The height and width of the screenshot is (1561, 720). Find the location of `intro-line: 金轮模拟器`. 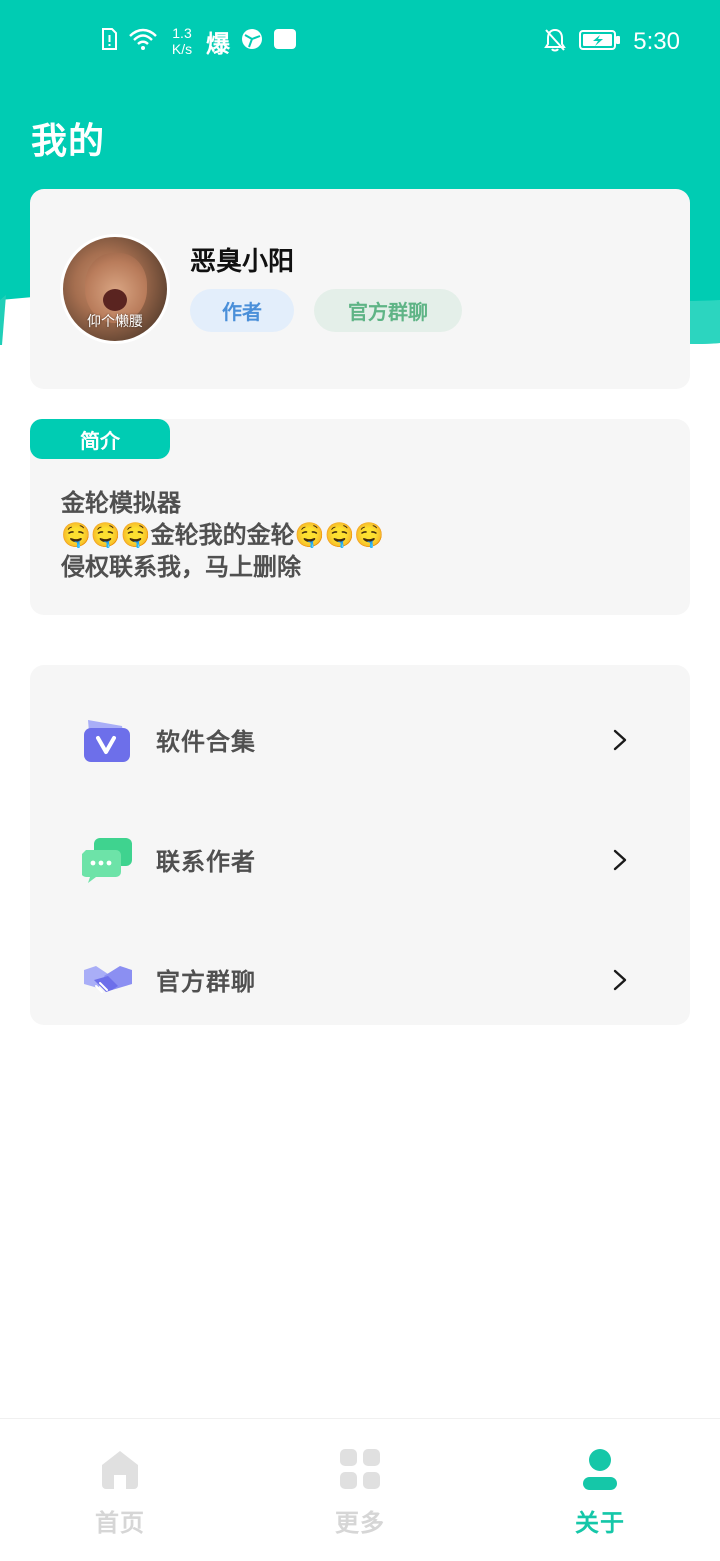

intro-line: 金轮模拟器 is located at coordinates (121, 503).